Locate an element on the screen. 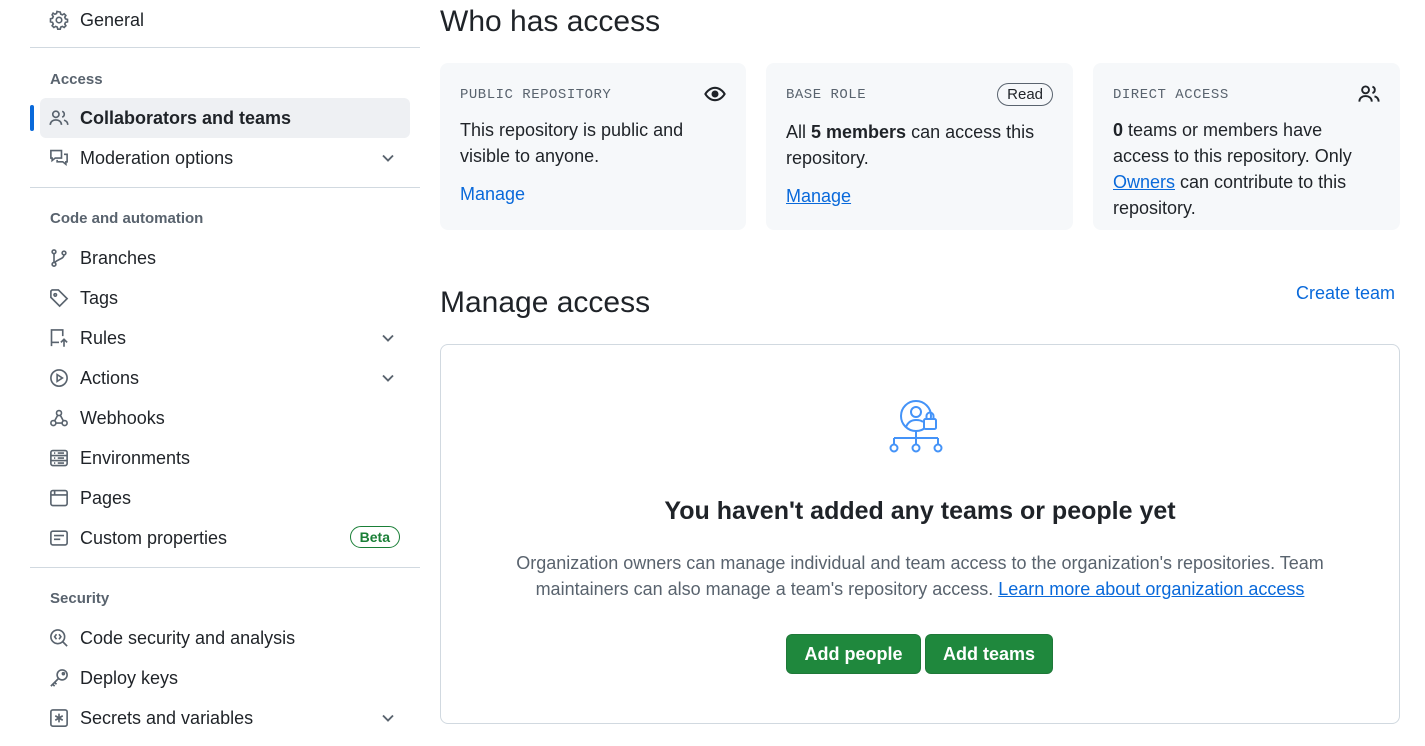 Image resolution: width=1425 pixels, height=746 pixels. add-people-button: Add people is located at coordinates (853, 654).